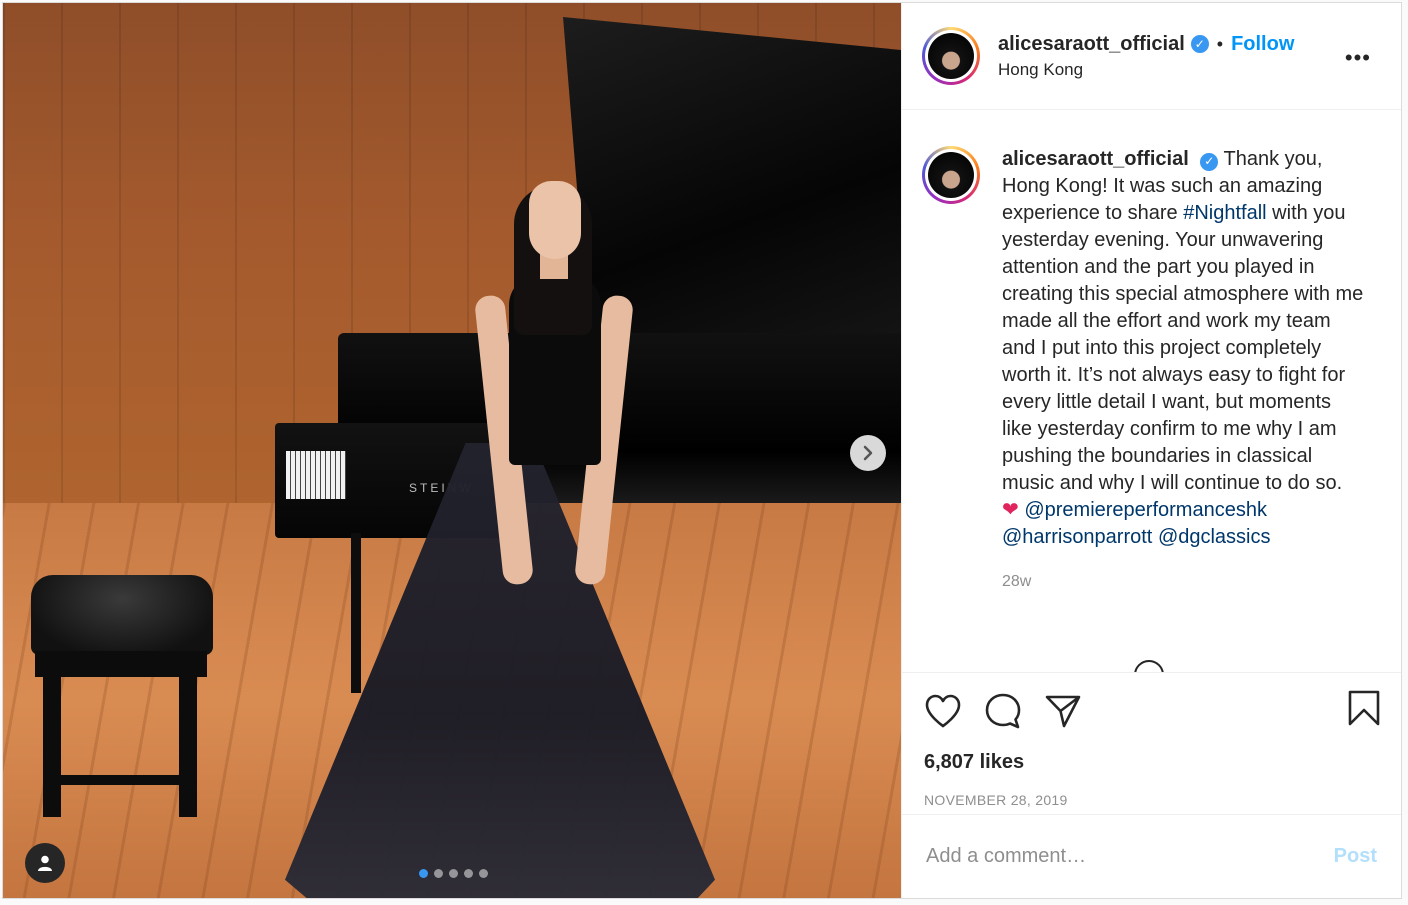 The height and width of the screenshot is (905, 1408). I want to click on mention-link: @harrisonparrott, so click(1077, 537).